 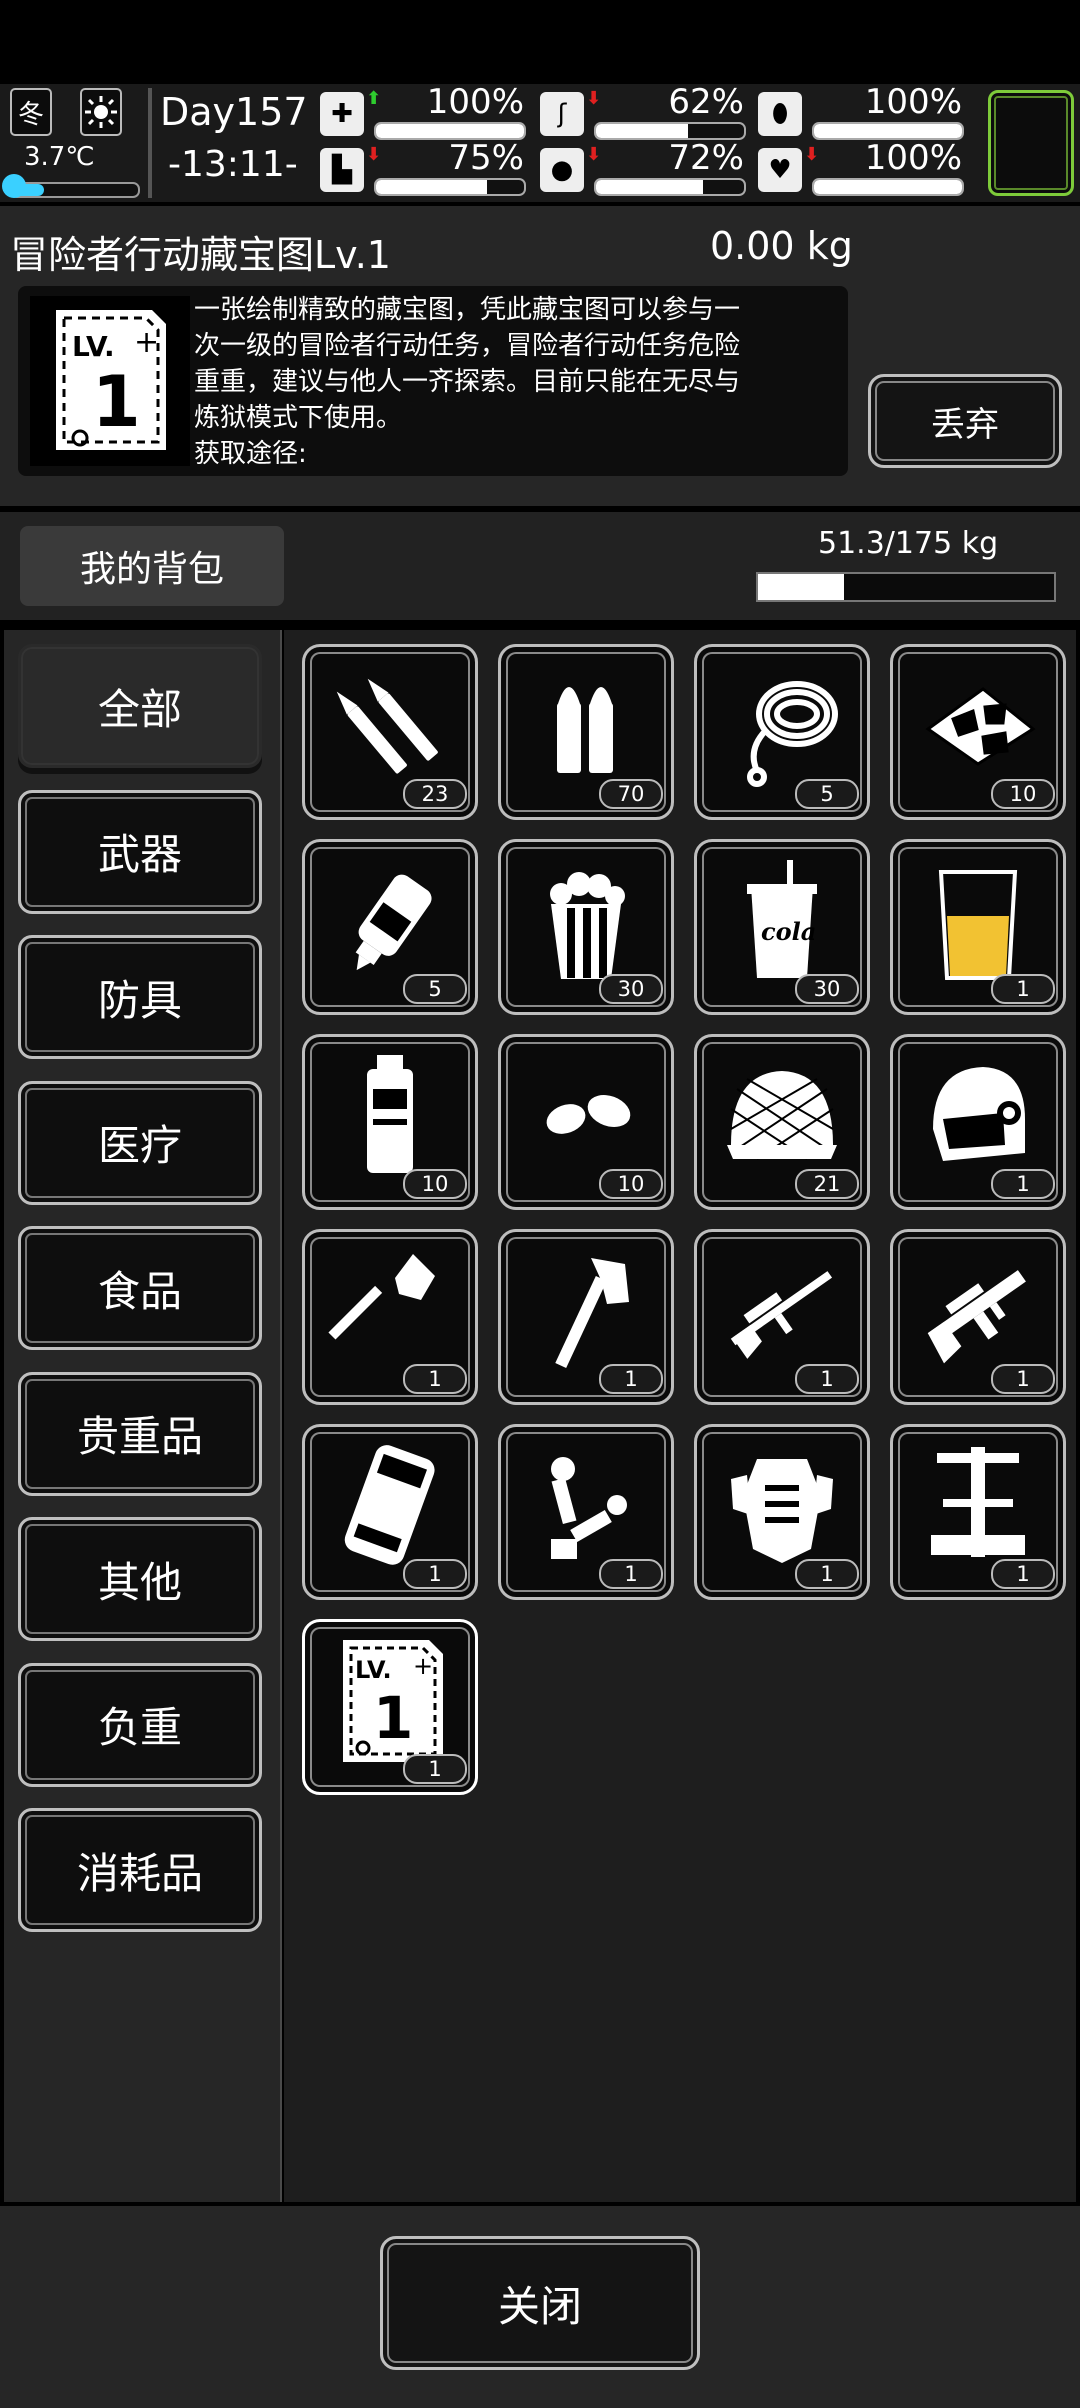 I want to click on assault-rifle-icon, so click(x=976, y=1317).